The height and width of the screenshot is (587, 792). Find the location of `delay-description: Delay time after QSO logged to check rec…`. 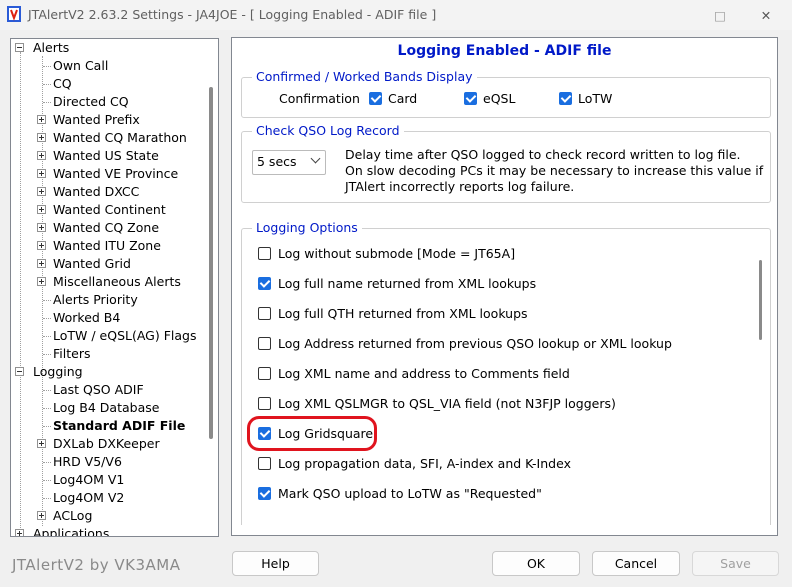

delay-description: Delay time after QSO logged to check rec… is located at coordinates (554, 171).